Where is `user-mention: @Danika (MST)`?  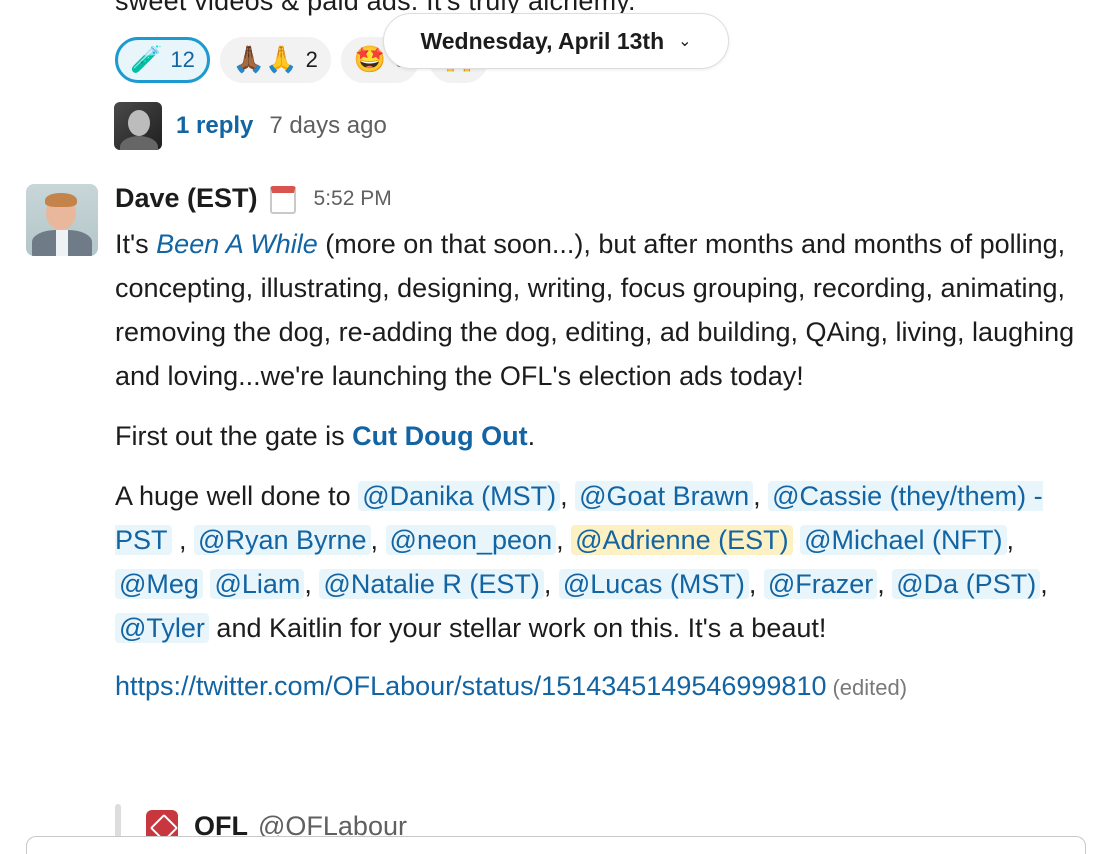
user-mention: @Danika (MST) is located at coordinates (459, 496).